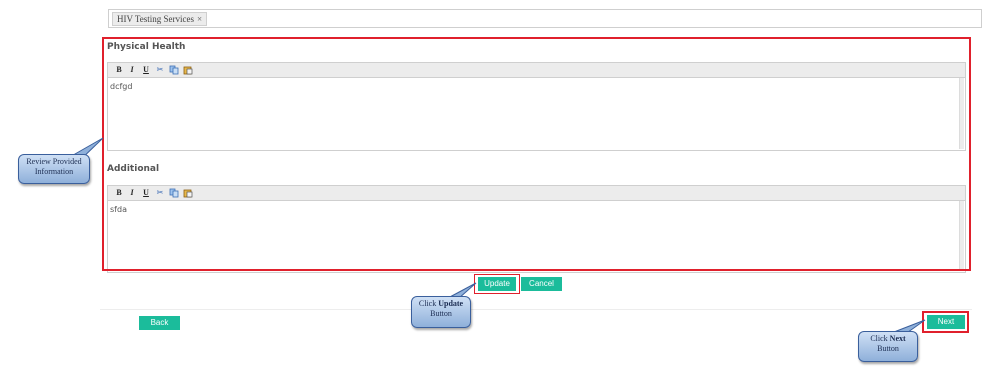 Image resolution: width=1000 pixels, height=372 pixels. What do you see at coordinates (199, 19) in the screenshot?
I see `remove-tag-icon: ×` at bounding box center [199, 19].